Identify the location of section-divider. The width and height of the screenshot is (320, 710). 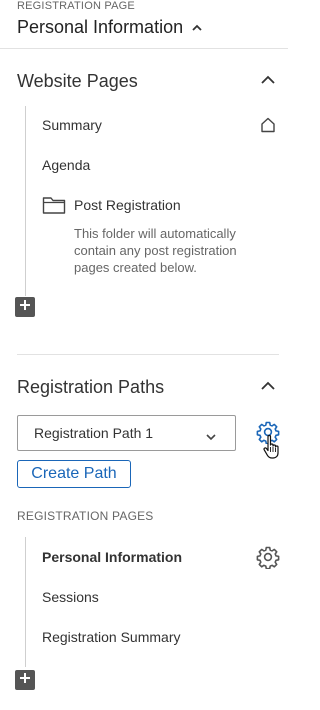
(148, 354).